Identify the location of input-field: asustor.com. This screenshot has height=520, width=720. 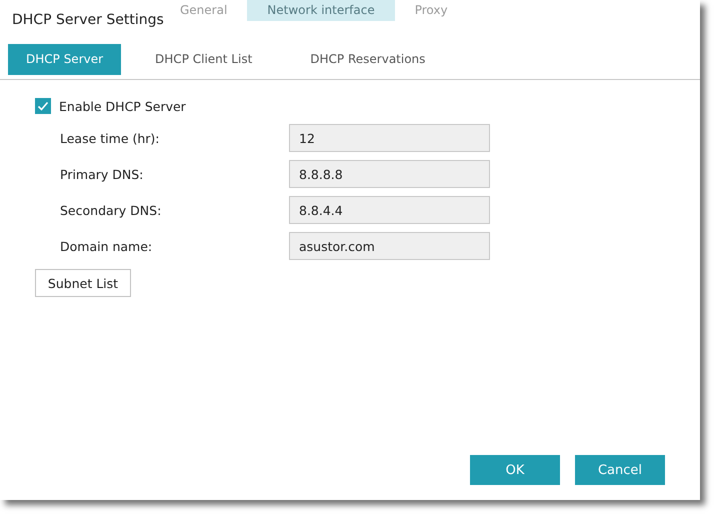
(389, 246).